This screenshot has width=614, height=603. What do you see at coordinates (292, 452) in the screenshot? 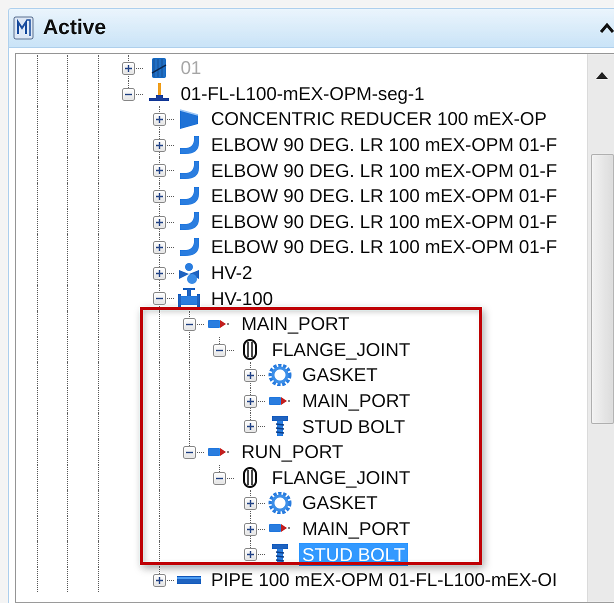
I see `tree-item: RUN_PORT` at bounding box center [292, 452].